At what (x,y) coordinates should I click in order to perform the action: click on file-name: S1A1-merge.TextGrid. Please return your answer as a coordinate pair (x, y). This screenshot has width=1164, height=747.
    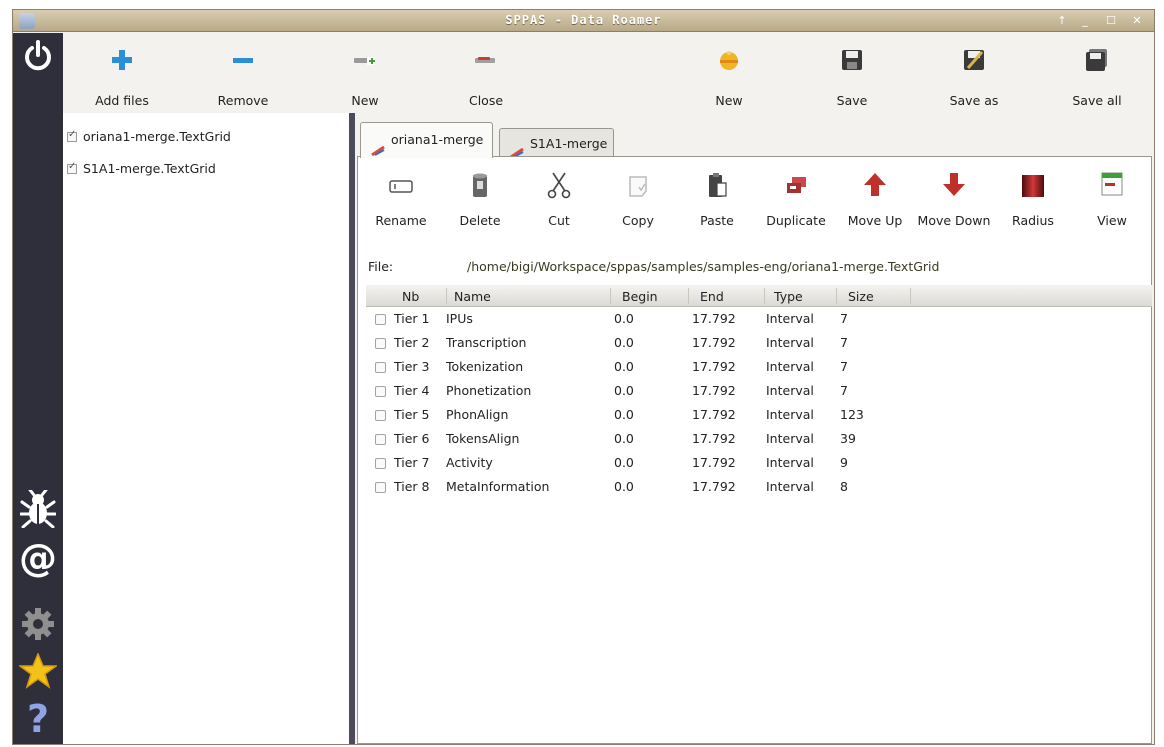
    Looking at the image, I should click on (149, 168).